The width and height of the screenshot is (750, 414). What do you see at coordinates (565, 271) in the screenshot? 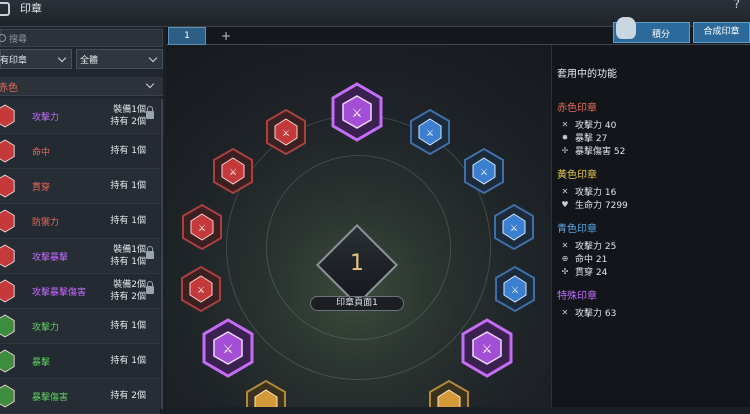
I see `pierce-icon: ✣` at bounding box center [565, 271].